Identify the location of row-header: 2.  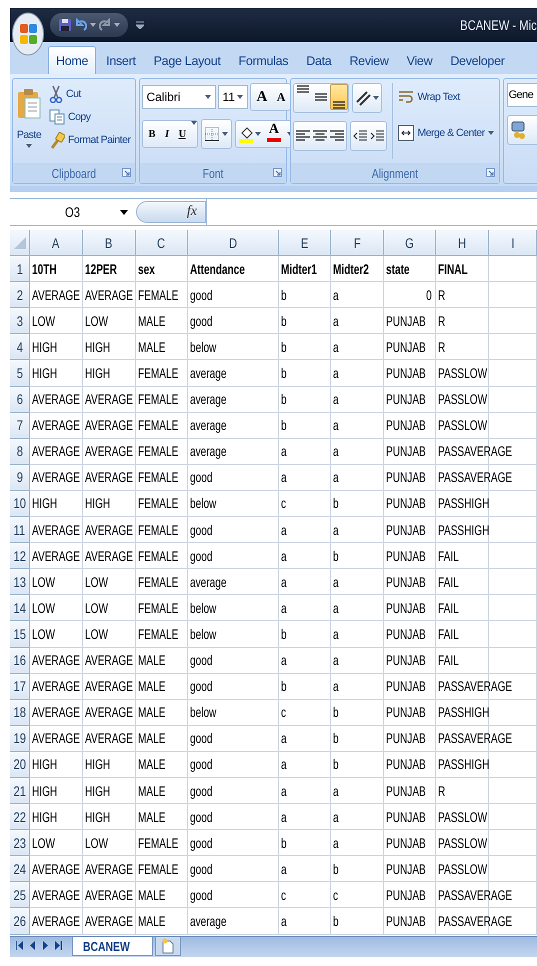
(20, 295).